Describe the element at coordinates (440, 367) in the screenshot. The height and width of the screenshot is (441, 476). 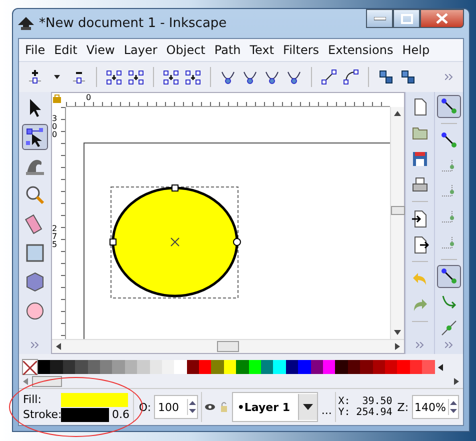
I see `palette-menu-icon` at that location.